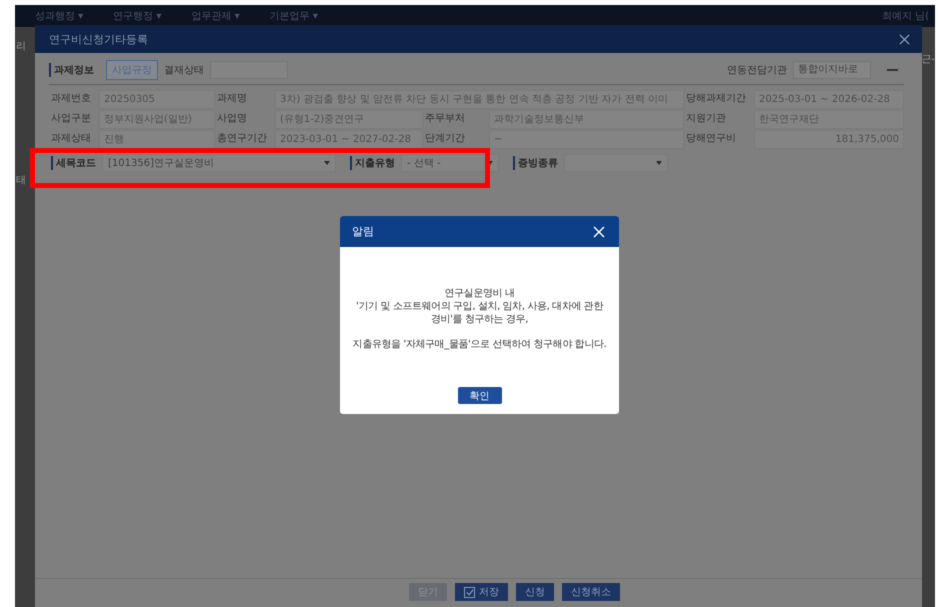 The image size is (938, 607). I want to click on select-value: [101356]연구실운영비, so click(161, 163).